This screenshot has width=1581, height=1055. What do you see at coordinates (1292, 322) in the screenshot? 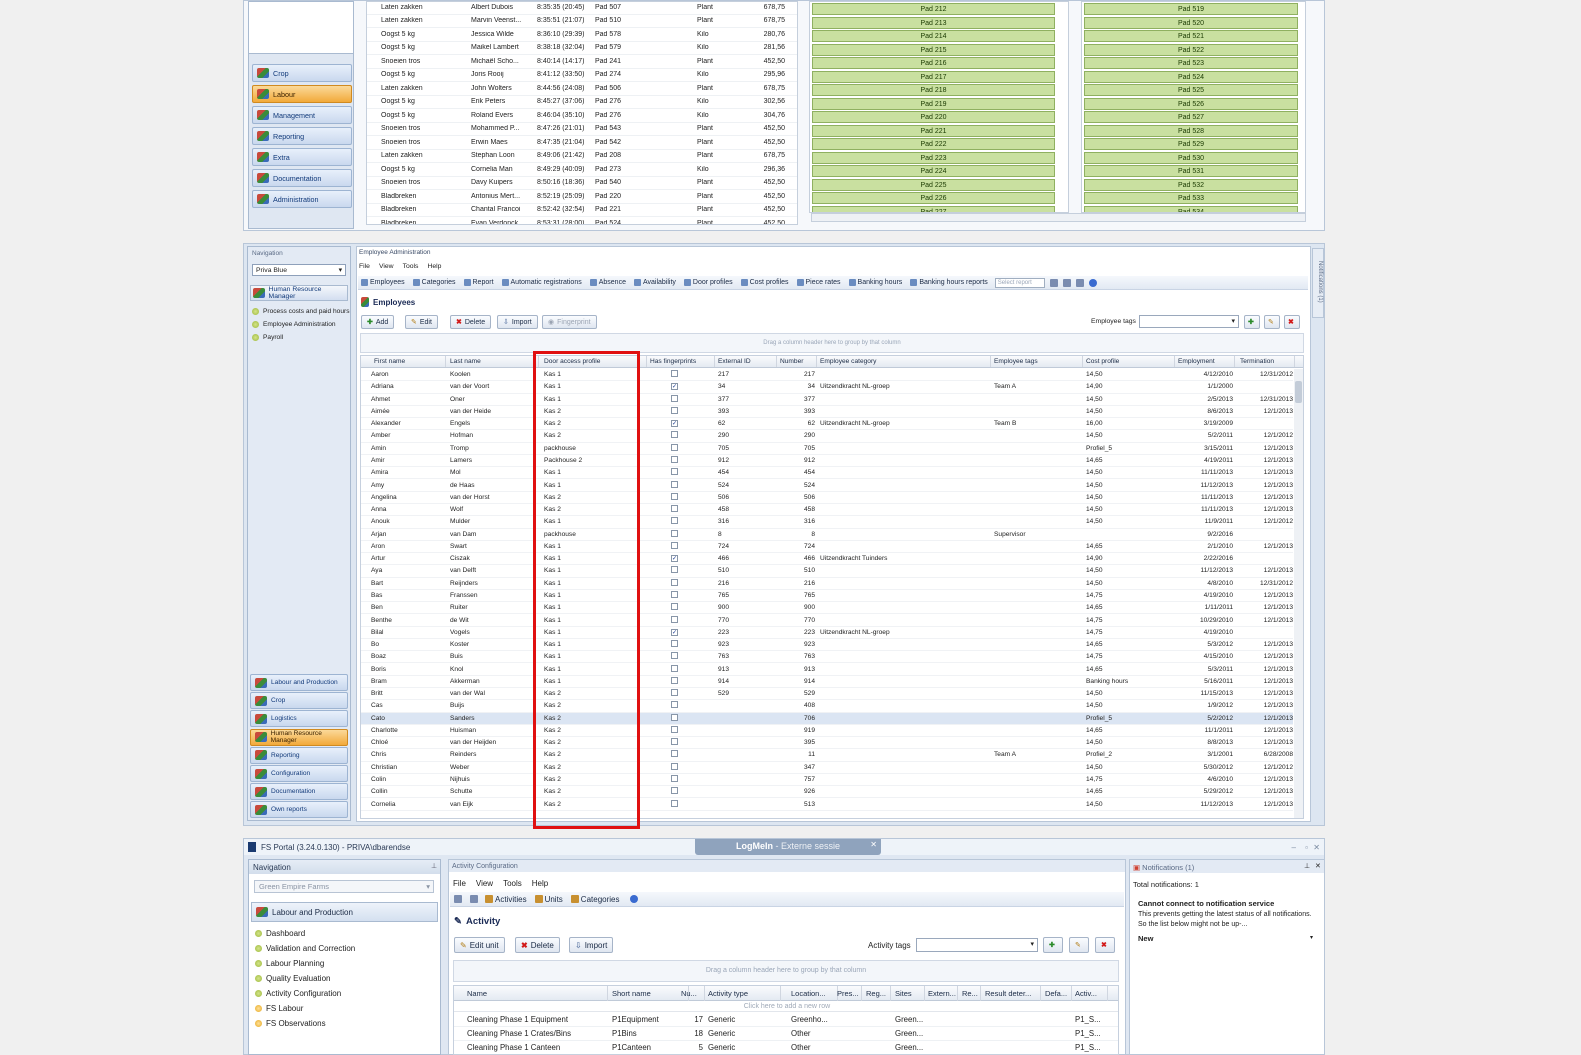
I see `delete-tag-button: ✖` at bounding box center [1292, 322].